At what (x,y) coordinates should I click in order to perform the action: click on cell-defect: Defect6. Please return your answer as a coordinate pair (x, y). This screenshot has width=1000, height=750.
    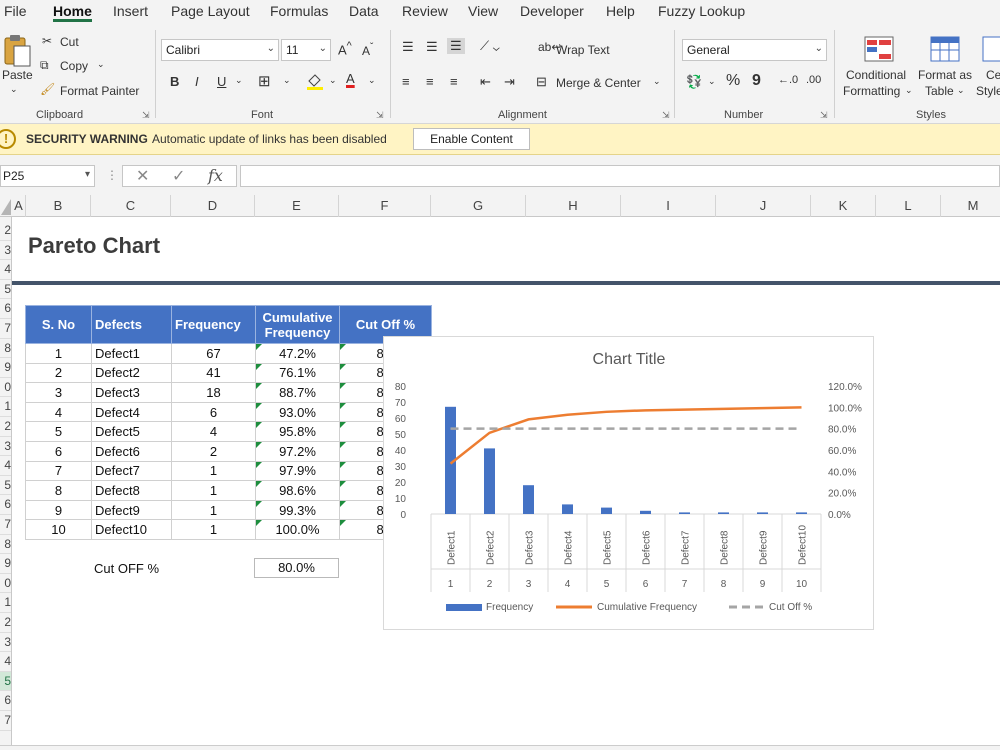
    Looking at the image, I should click on (131, 451).